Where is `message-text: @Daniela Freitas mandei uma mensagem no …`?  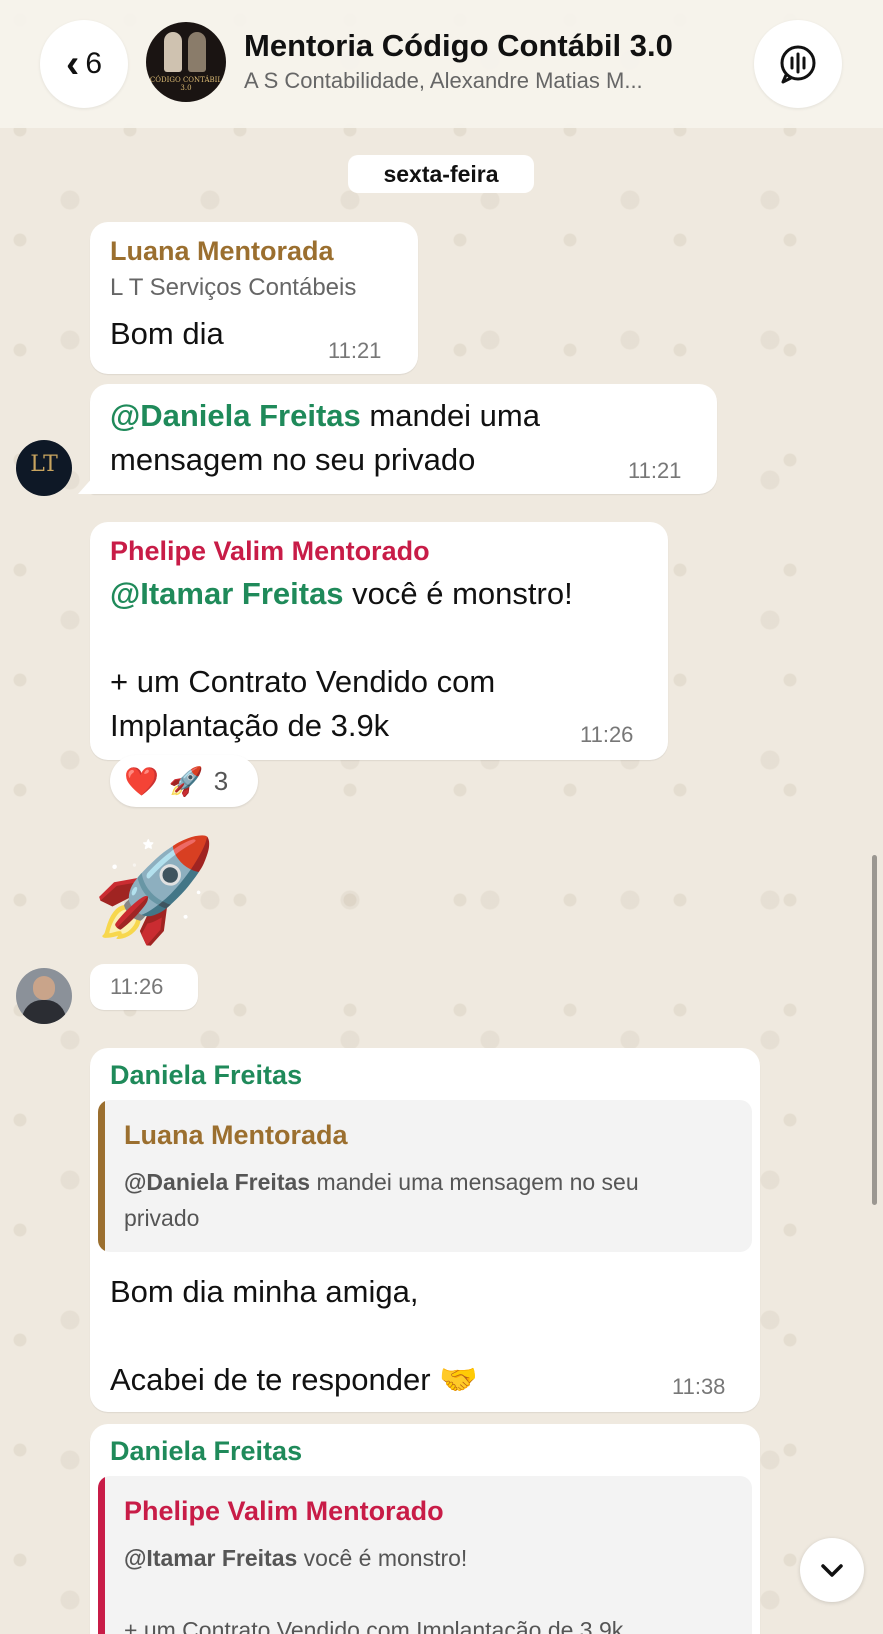 message-text: @Daniela Freitas mandei uma mensagem no … is located at coordinates (325, 437).